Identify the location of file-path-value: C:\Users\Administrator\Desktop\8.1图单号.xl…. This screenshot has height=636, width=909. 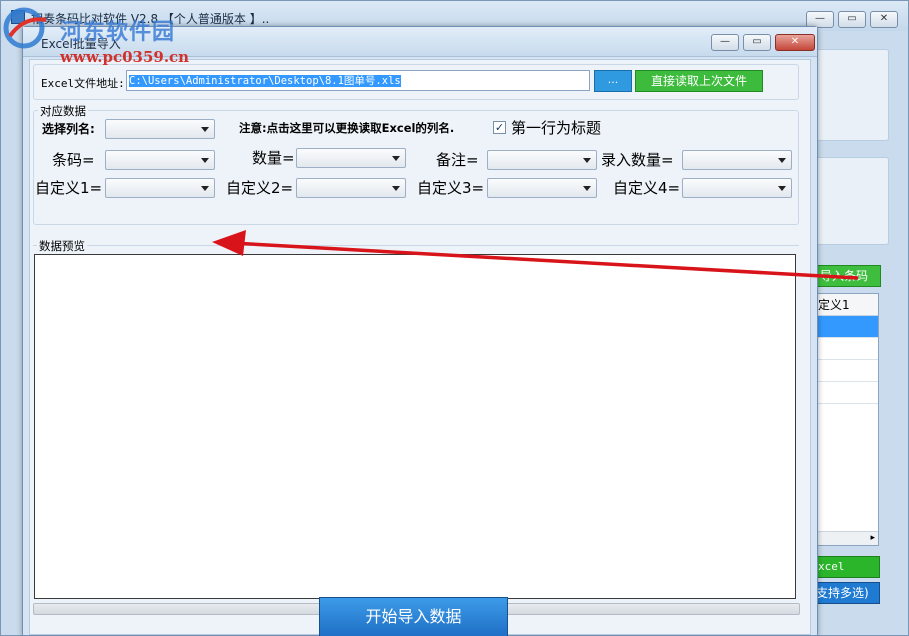
(265, 81).